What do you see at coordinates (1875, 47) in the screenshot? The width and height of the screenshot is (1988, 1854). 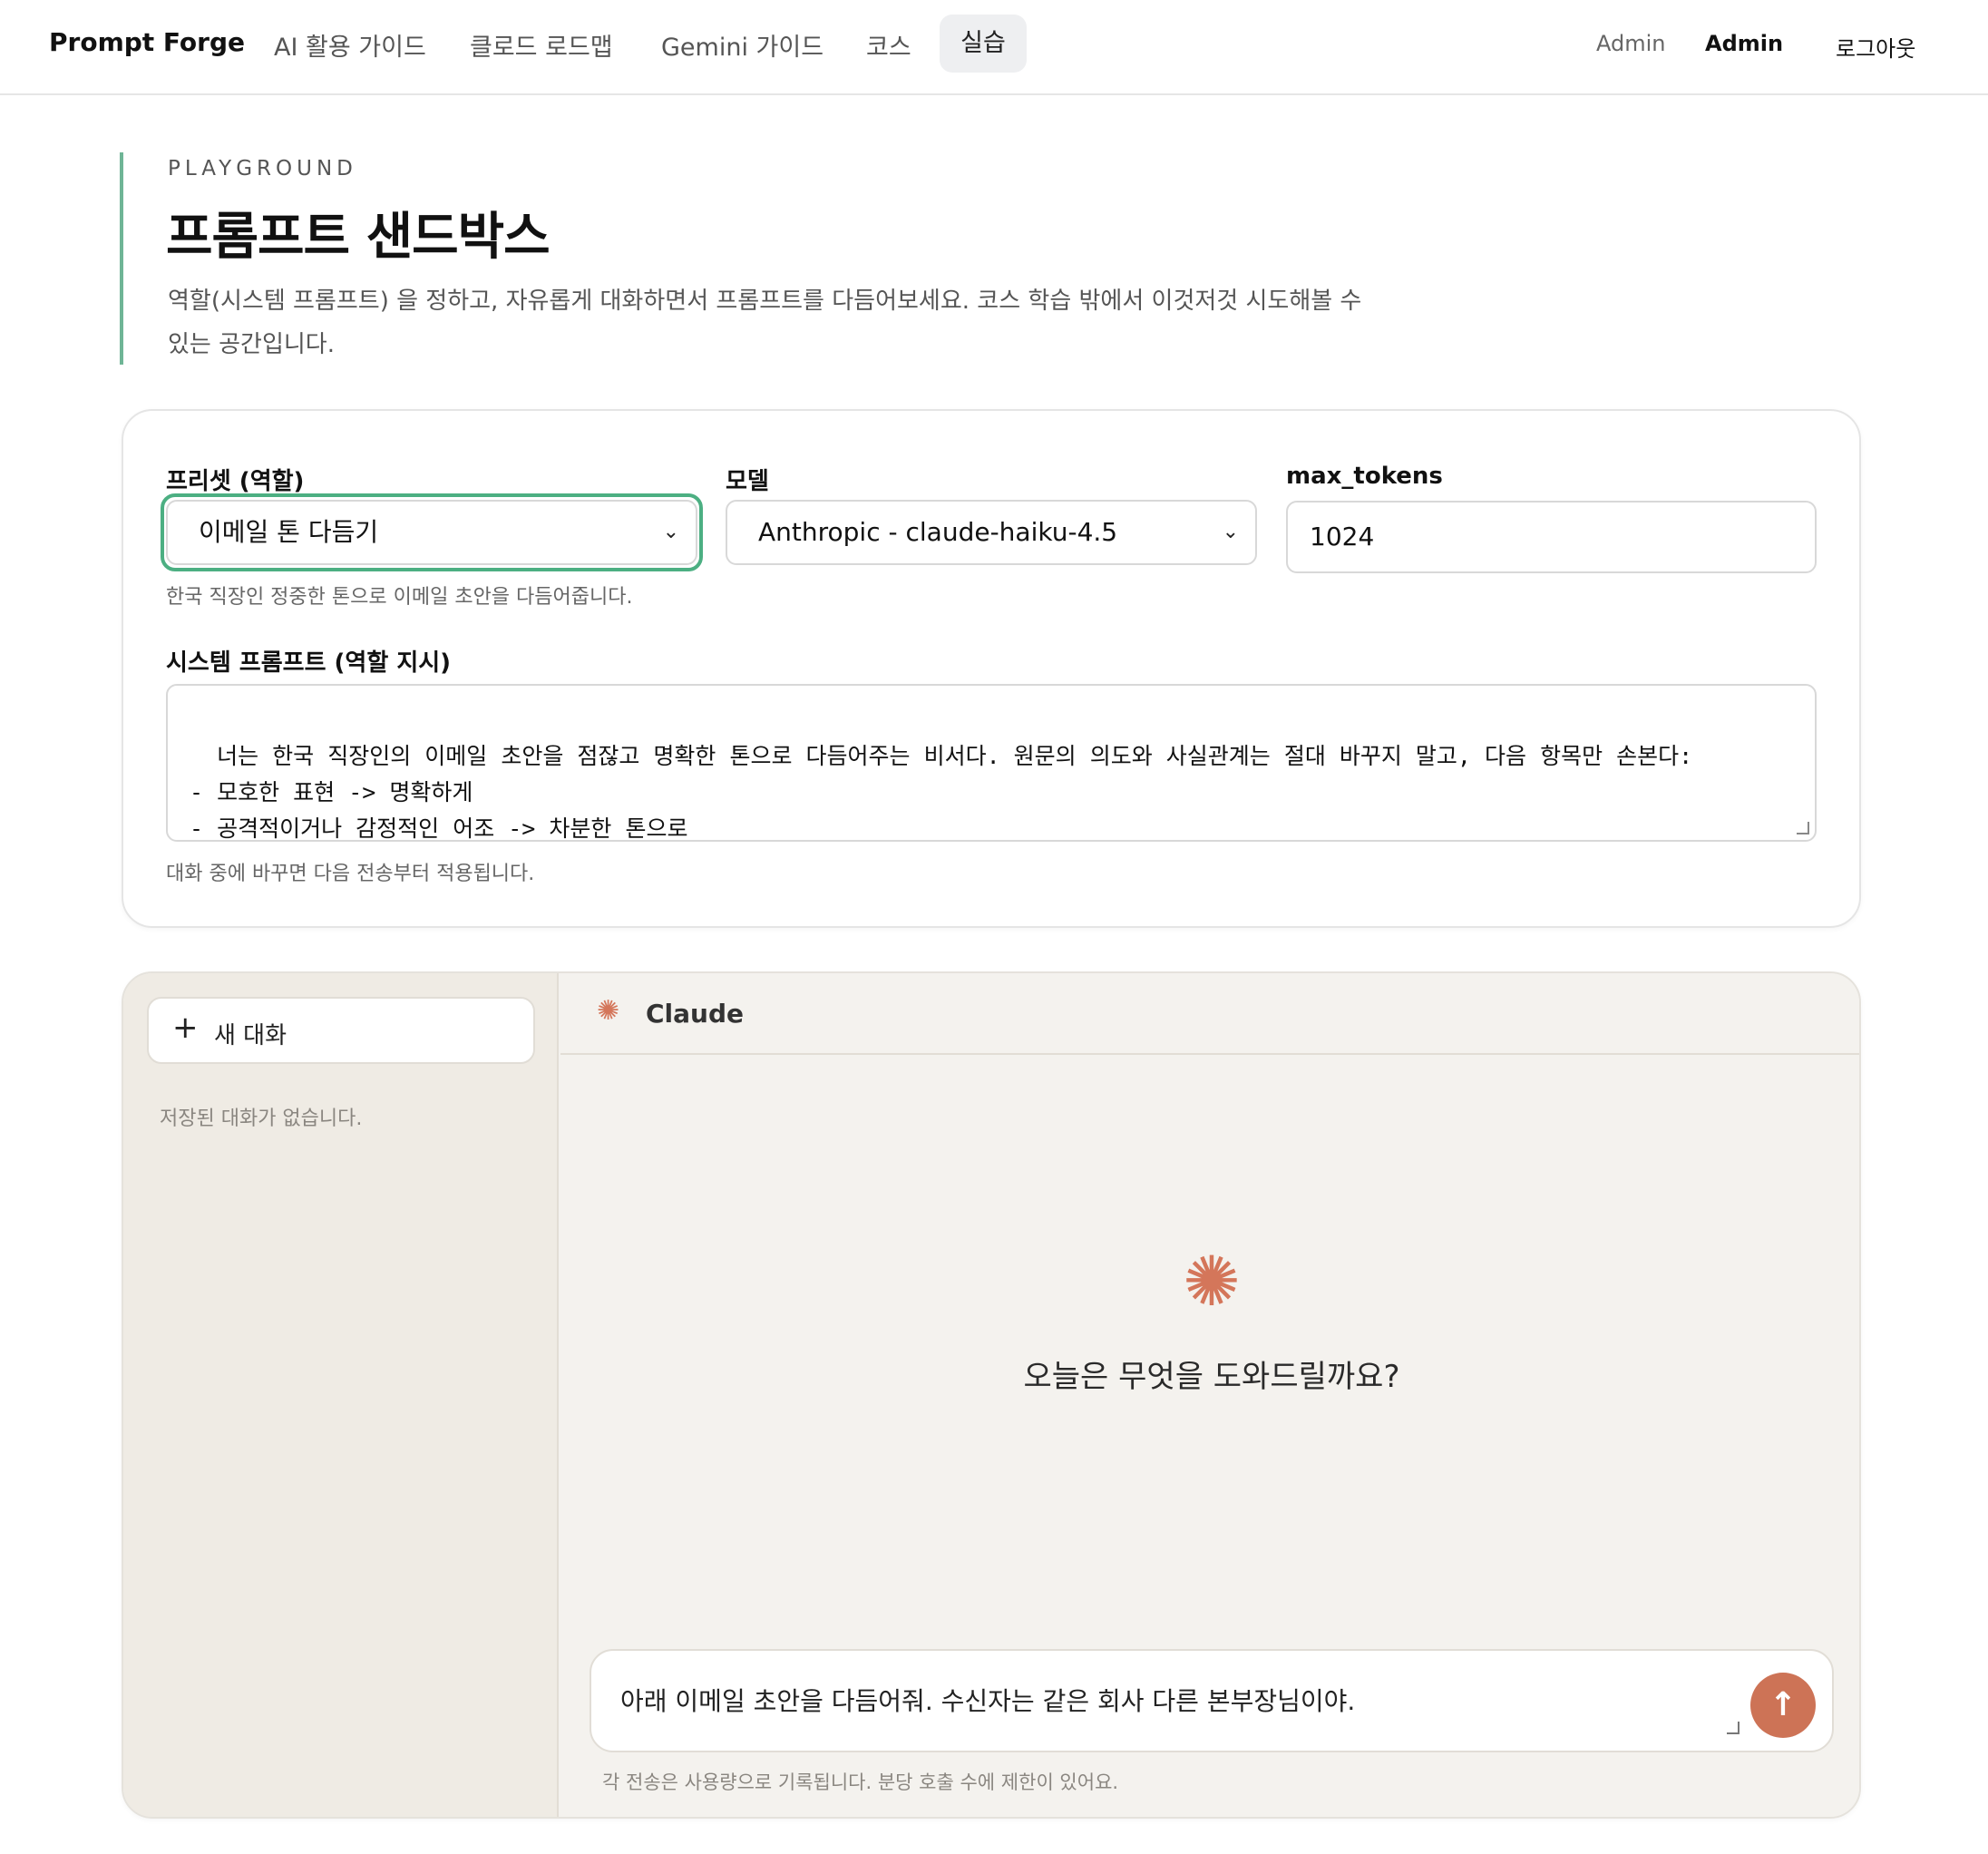 I see `logout-button: 로그아웃` at bounding box center [1875, 47].